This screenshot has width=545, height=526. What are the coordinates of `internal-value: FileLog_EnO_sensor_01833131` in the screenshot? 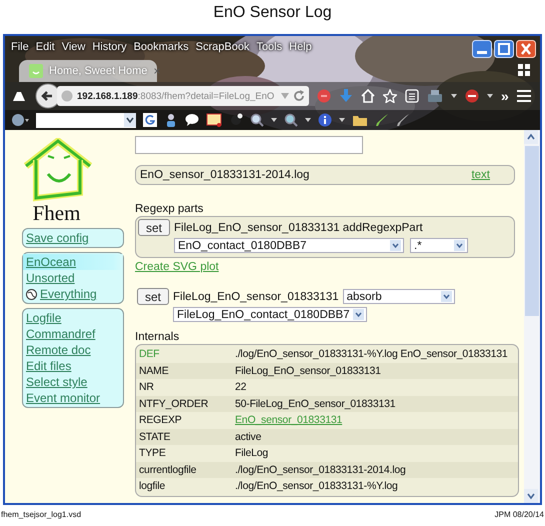 It's located at (308, 370).